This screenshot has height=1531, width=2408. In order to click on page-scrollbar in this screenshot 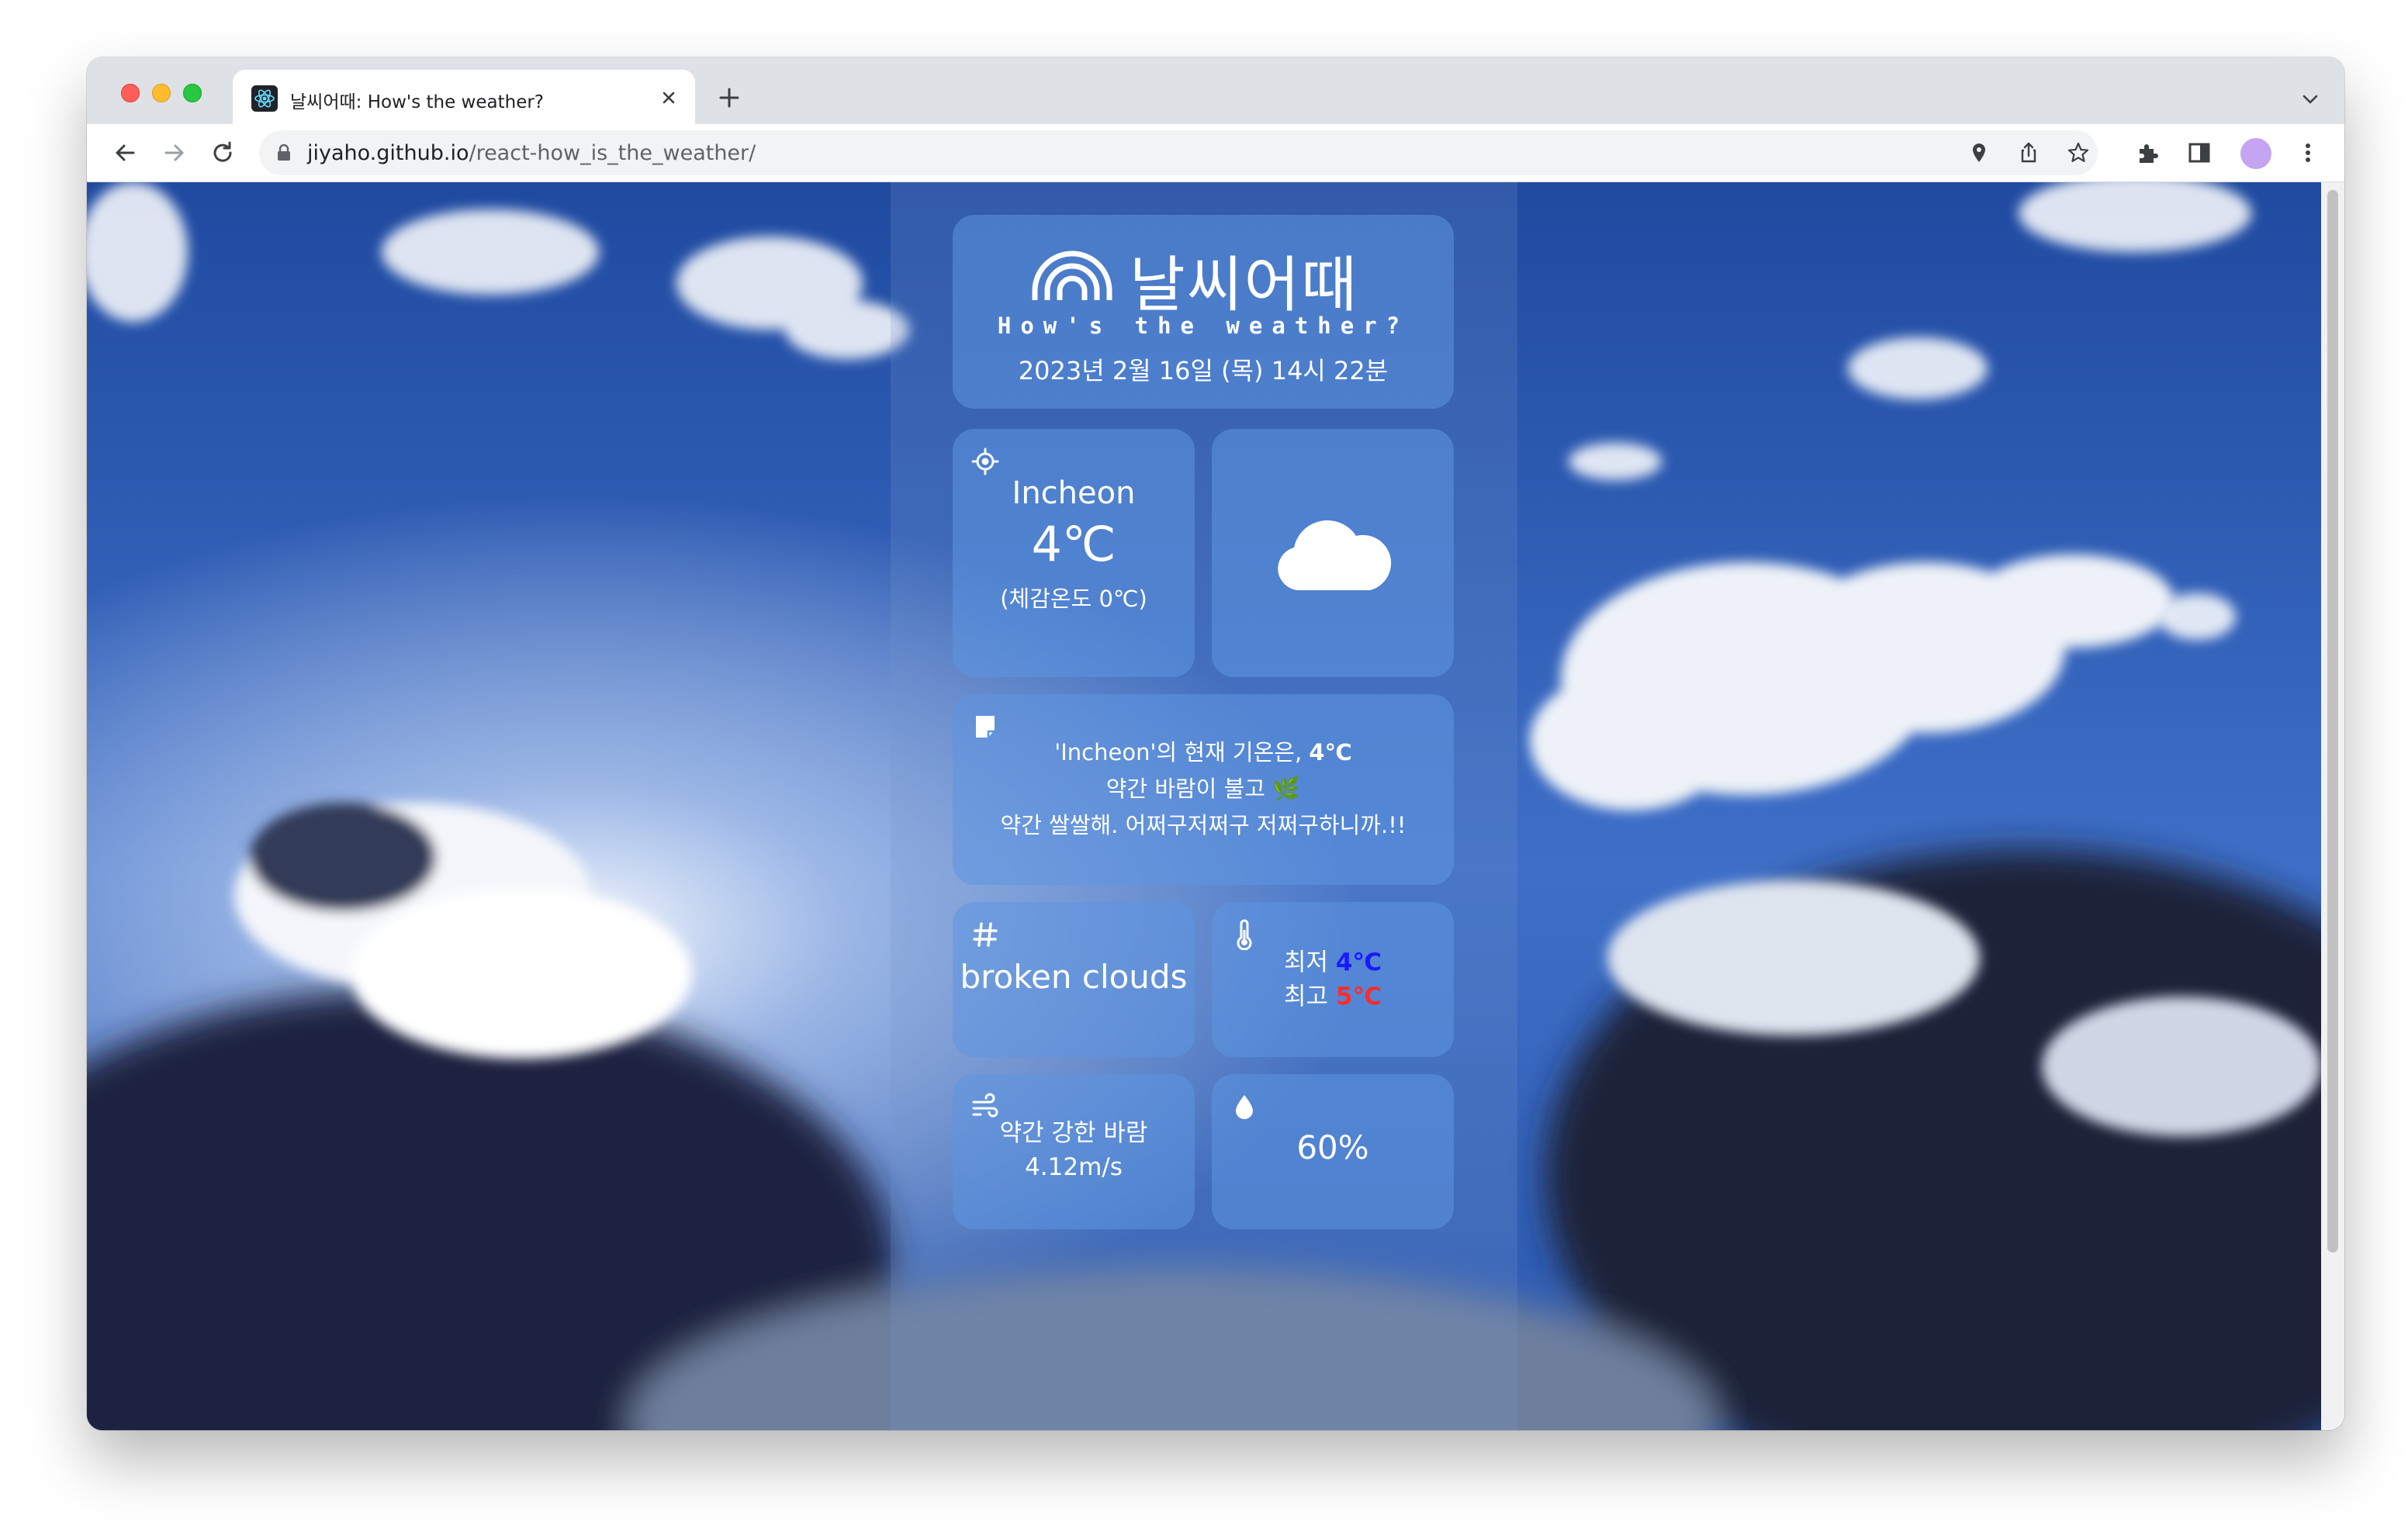, I will do `click(2332, 806)`.